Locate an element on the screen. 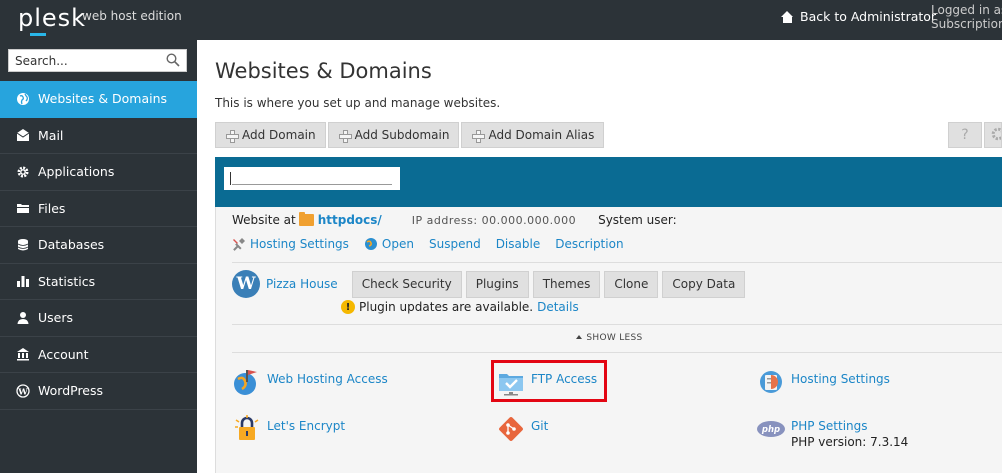 Image resolution: width=1002 pixels, height=473 pixels. warning-icon: ! is located at coordinates (348, 307).